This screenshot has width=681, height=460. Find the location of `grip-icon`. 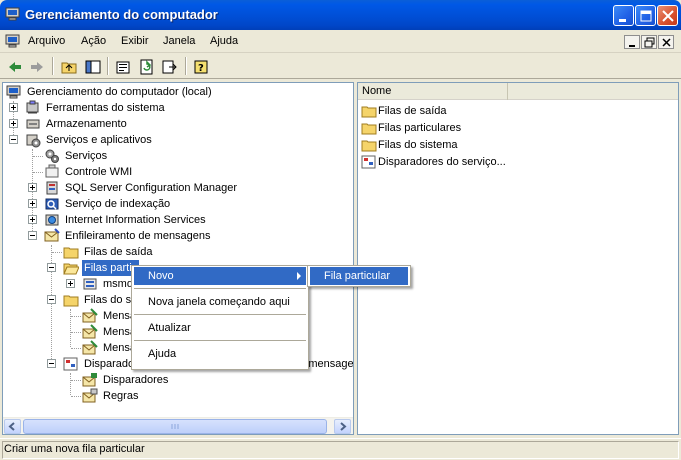

grip-icon is located at coordinates (175, 426).